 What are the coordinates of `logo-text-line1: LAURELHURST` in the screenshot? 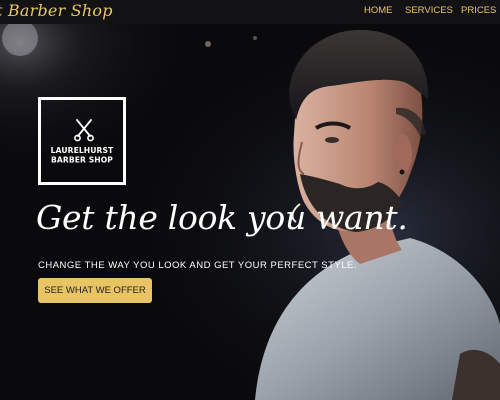 It's located at (82, 150).